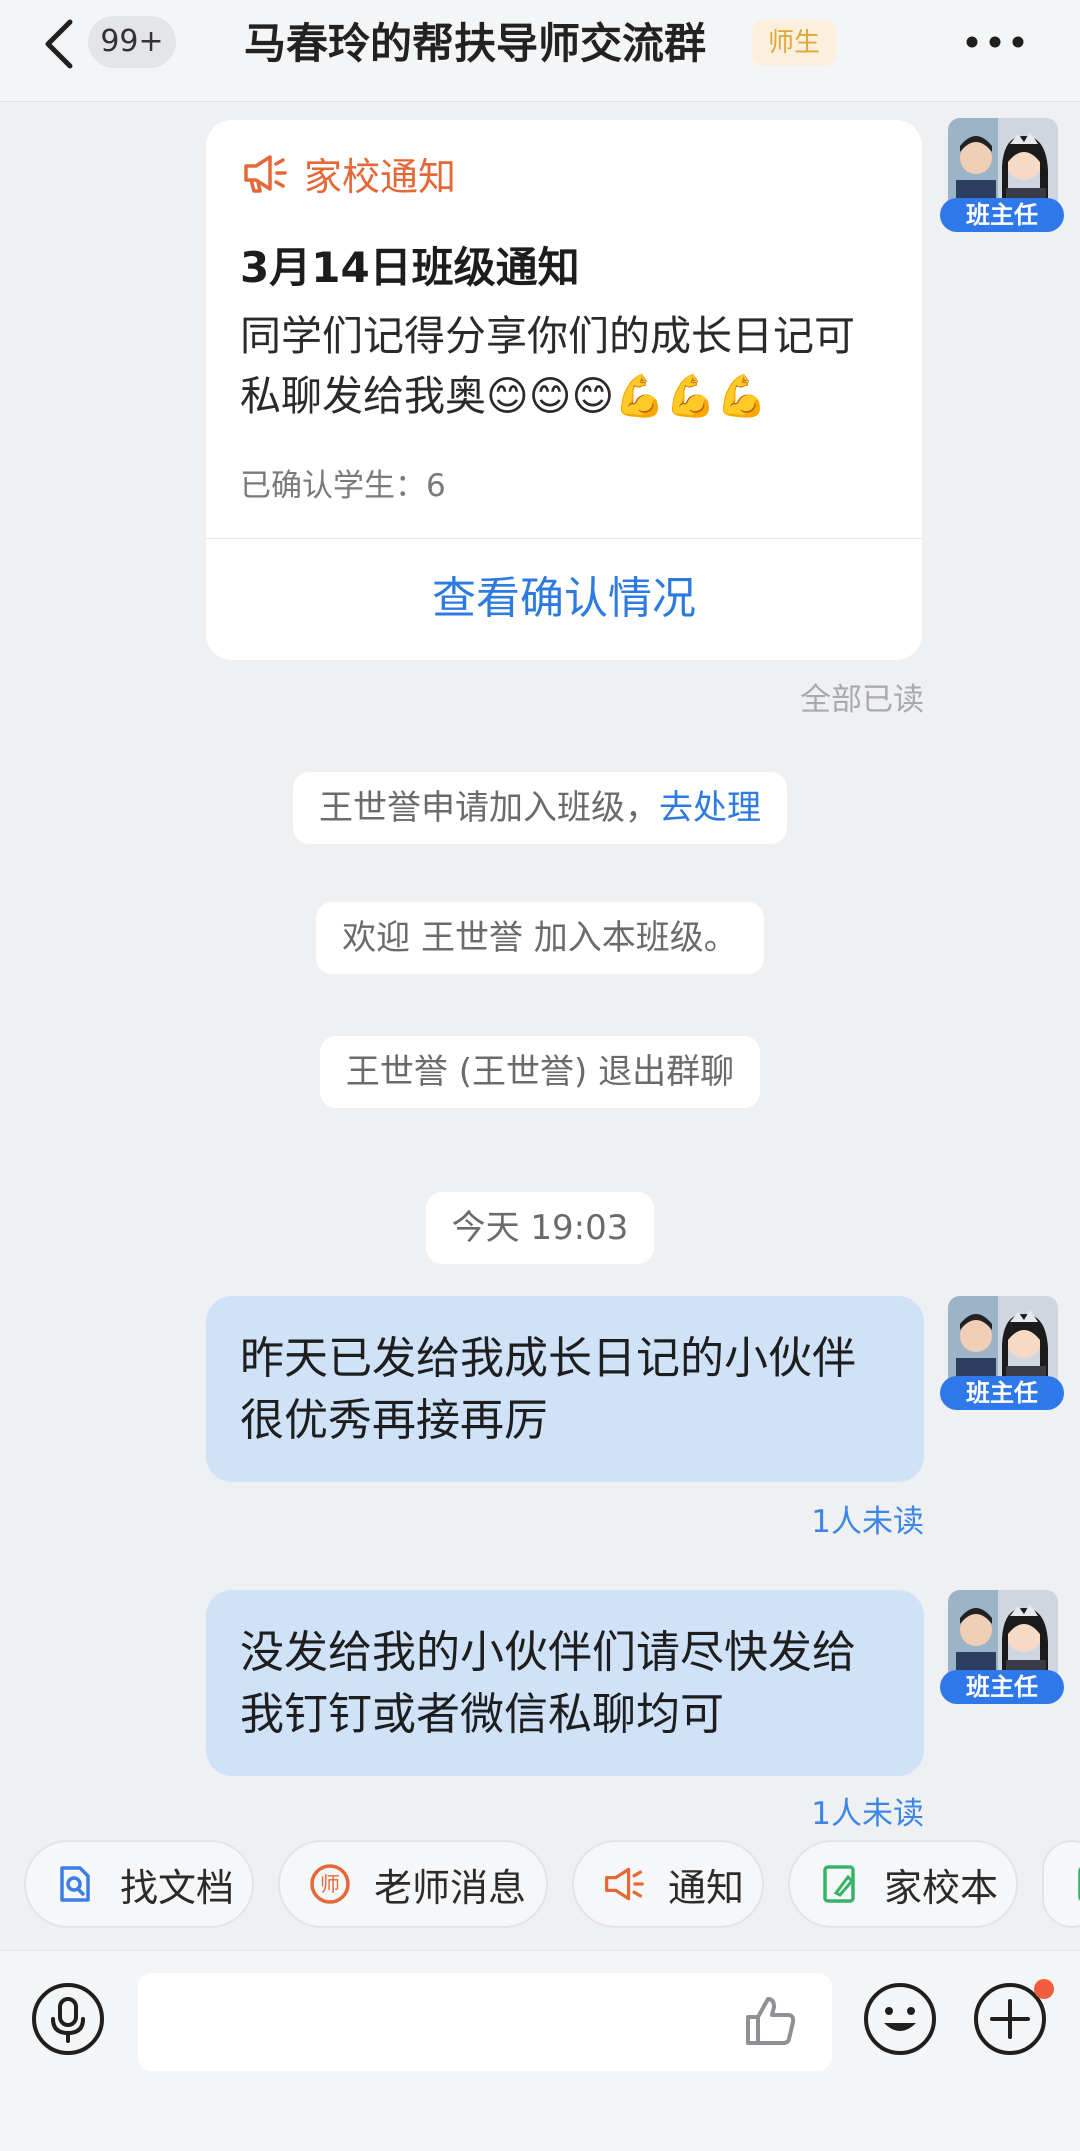  What do you see at coordinates (1076, 1884) in the screenshot?
I see `more-chip-icon` at bounding box center [1076, 1884].